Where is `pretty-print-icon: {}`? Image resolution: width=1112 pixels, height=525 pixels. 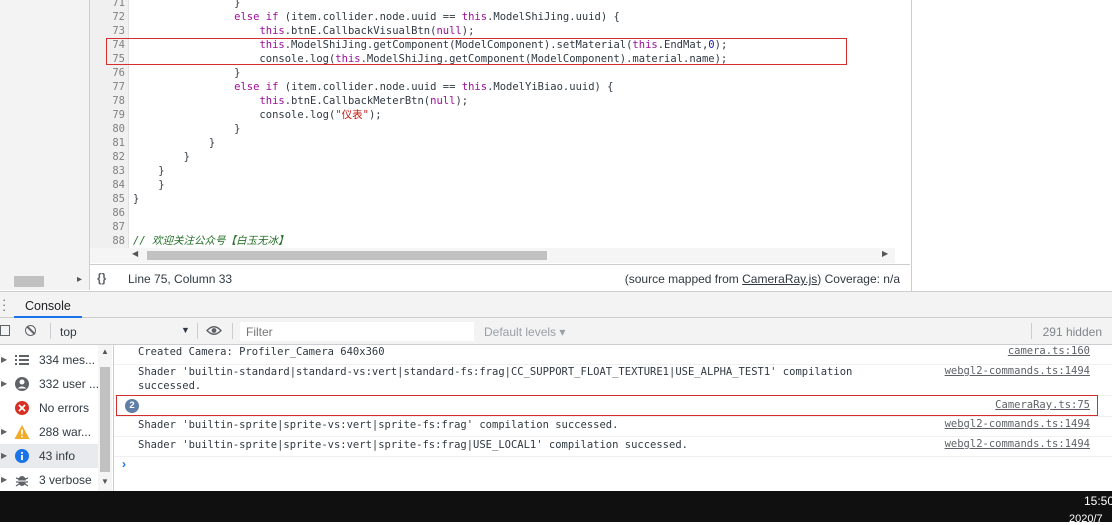
pretty-print-icon: {} is located at coordinates (101, 278).